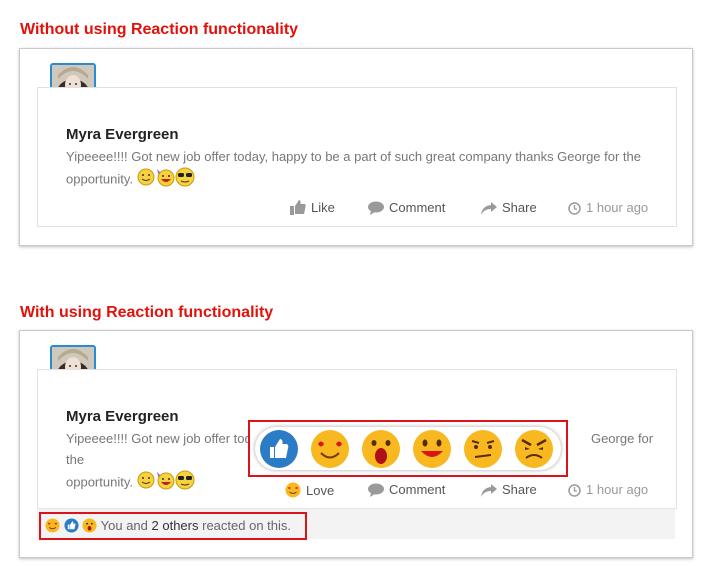  What do you see at coordinates (146, 180) in the screenshot?
I see `smile-emoji-icon` at bounding box center [146, 180].